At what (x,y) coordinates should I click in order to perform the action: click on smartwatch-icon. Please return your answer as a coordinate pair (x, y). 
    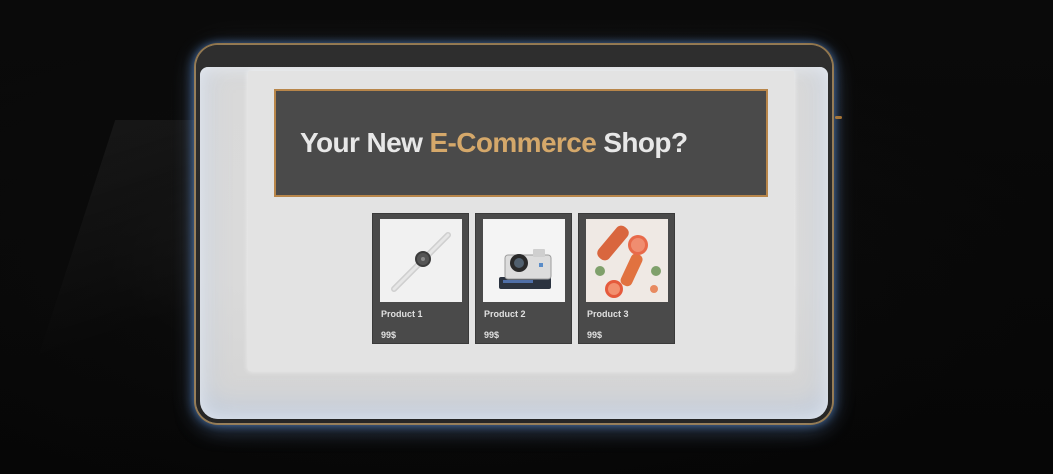
    Looking at the image, I should click on (421, 260).